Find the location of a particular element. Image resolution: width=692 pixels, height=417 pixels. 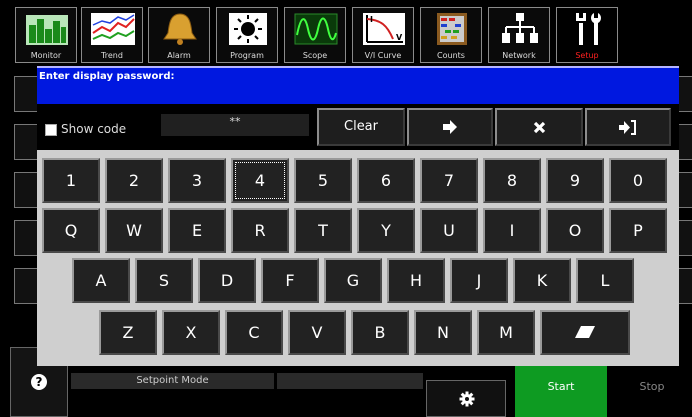

show-code-label: Show code is located at coordinates (94, 129).